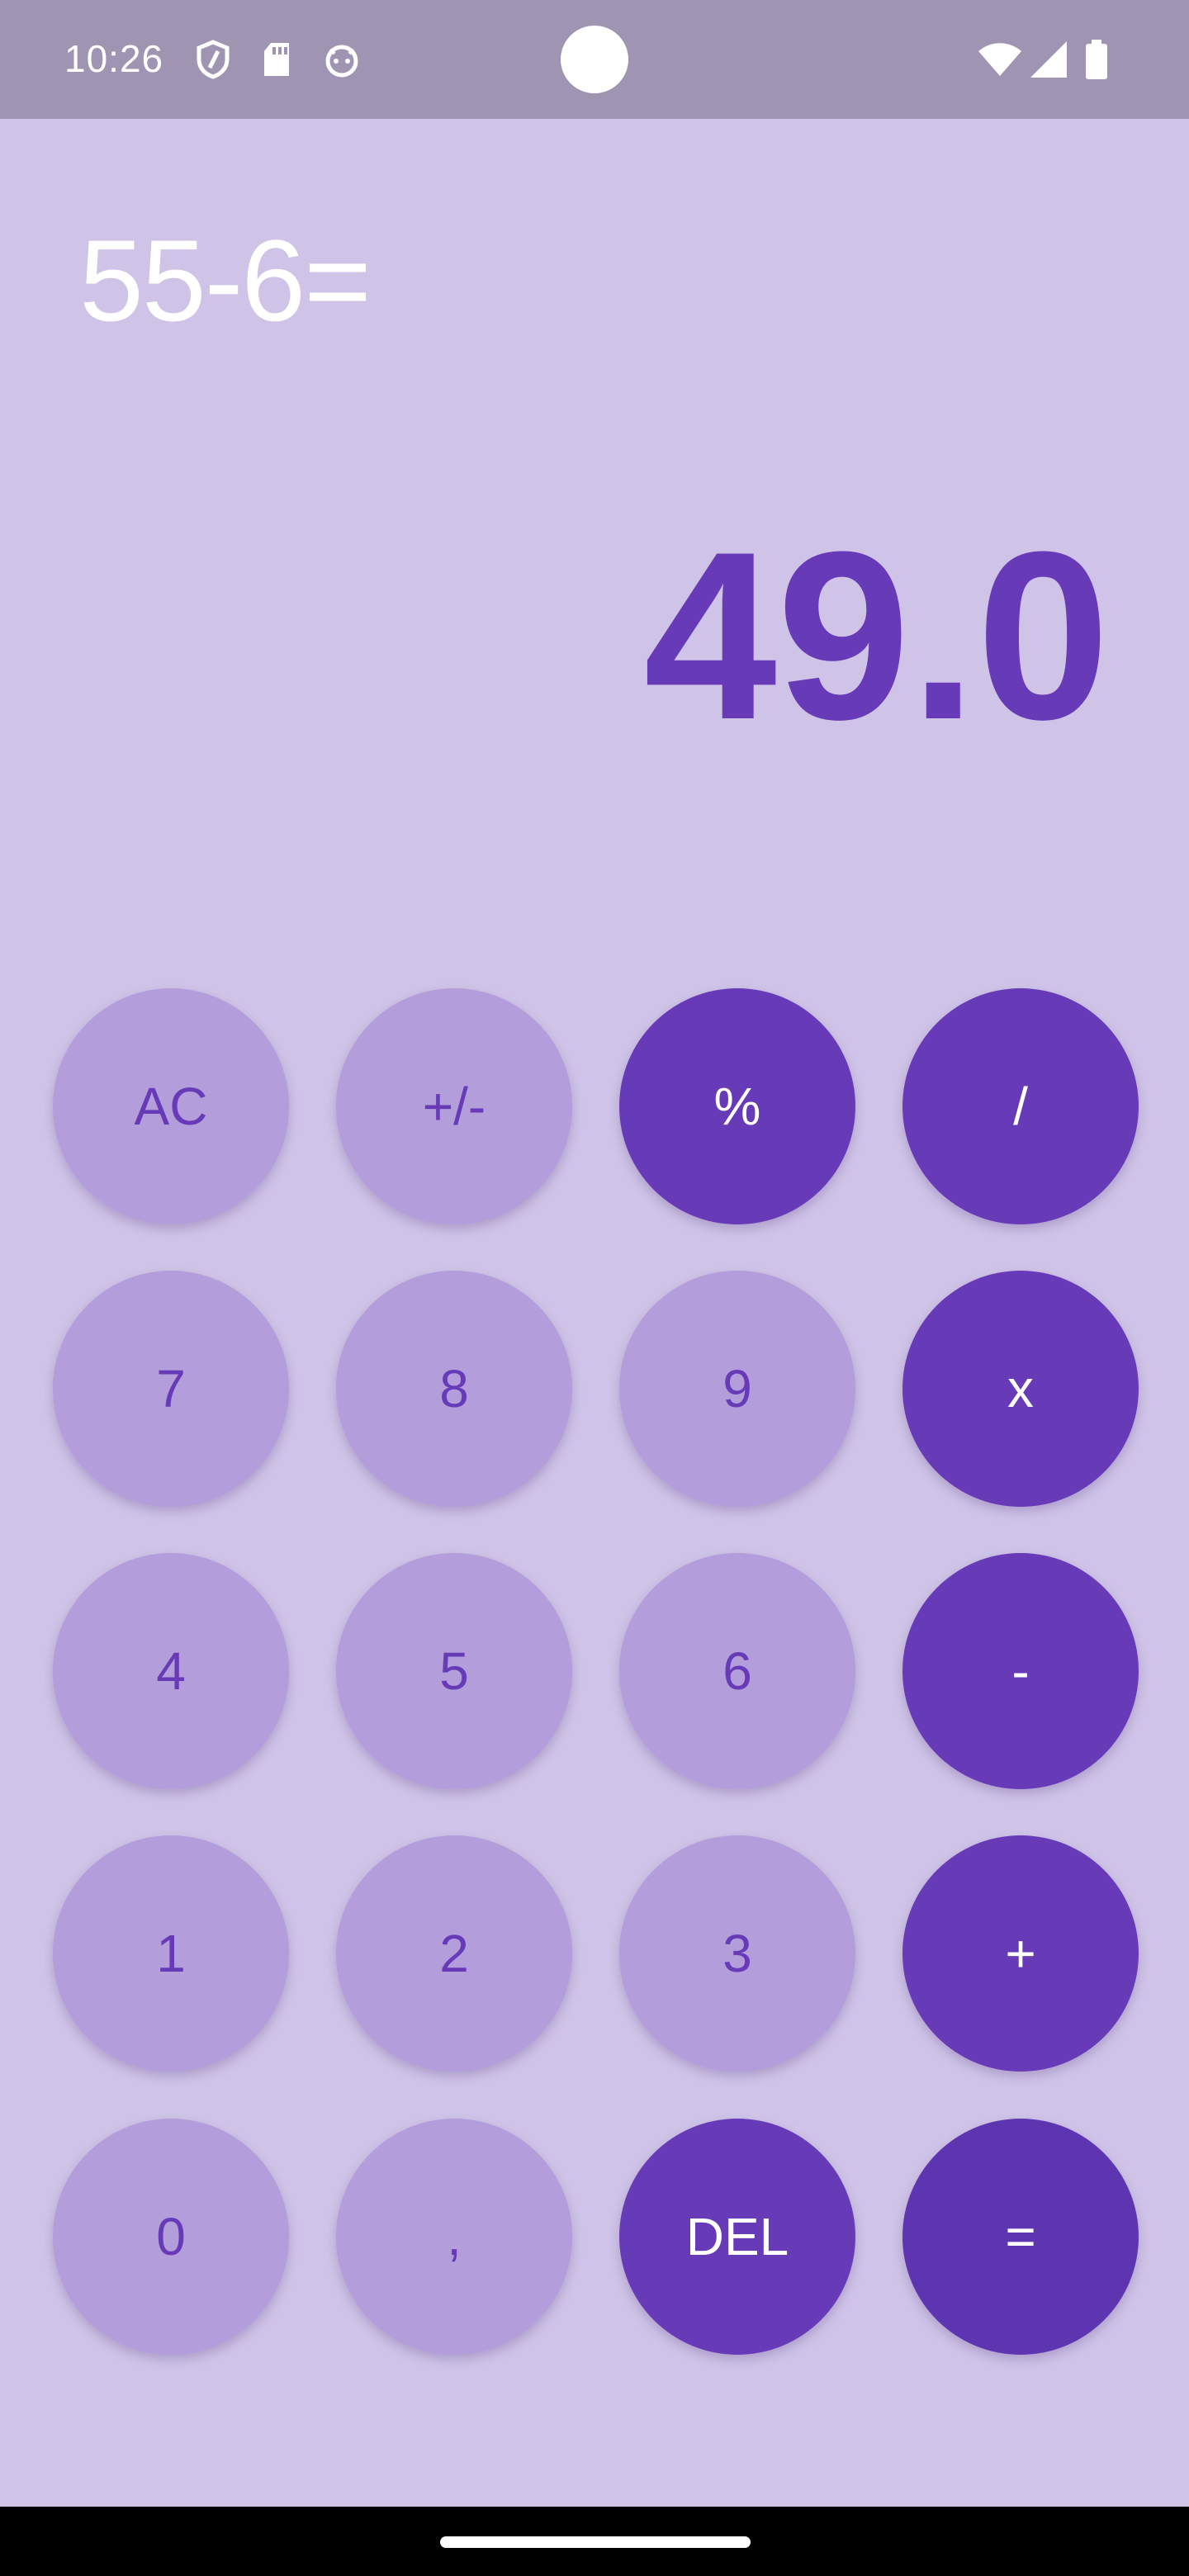 The height and width of the screenshot is (2576, 1189). I want to click on sign-toggle-button: +/-, so click(454, 1106).